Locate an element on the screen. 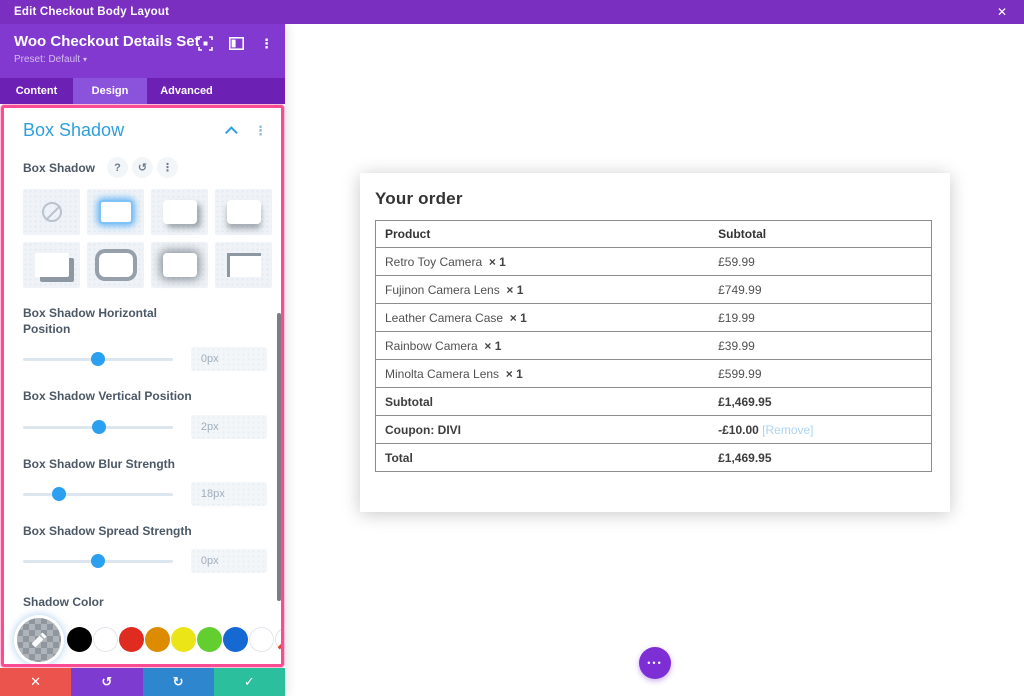 The image size is (1024, 696). subtotal-row: Subtotal £1,469.95 is located at coordinates (654, 401).